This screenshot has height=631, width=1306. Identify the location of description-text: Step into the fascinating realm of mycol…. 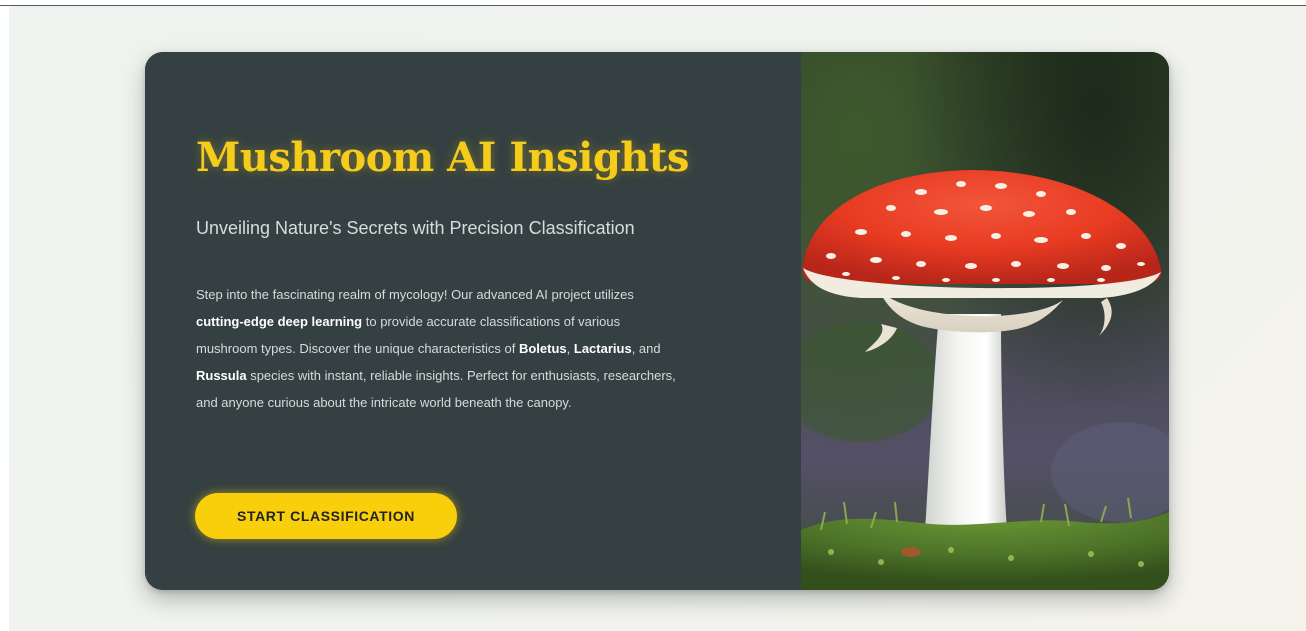
(415, 294).